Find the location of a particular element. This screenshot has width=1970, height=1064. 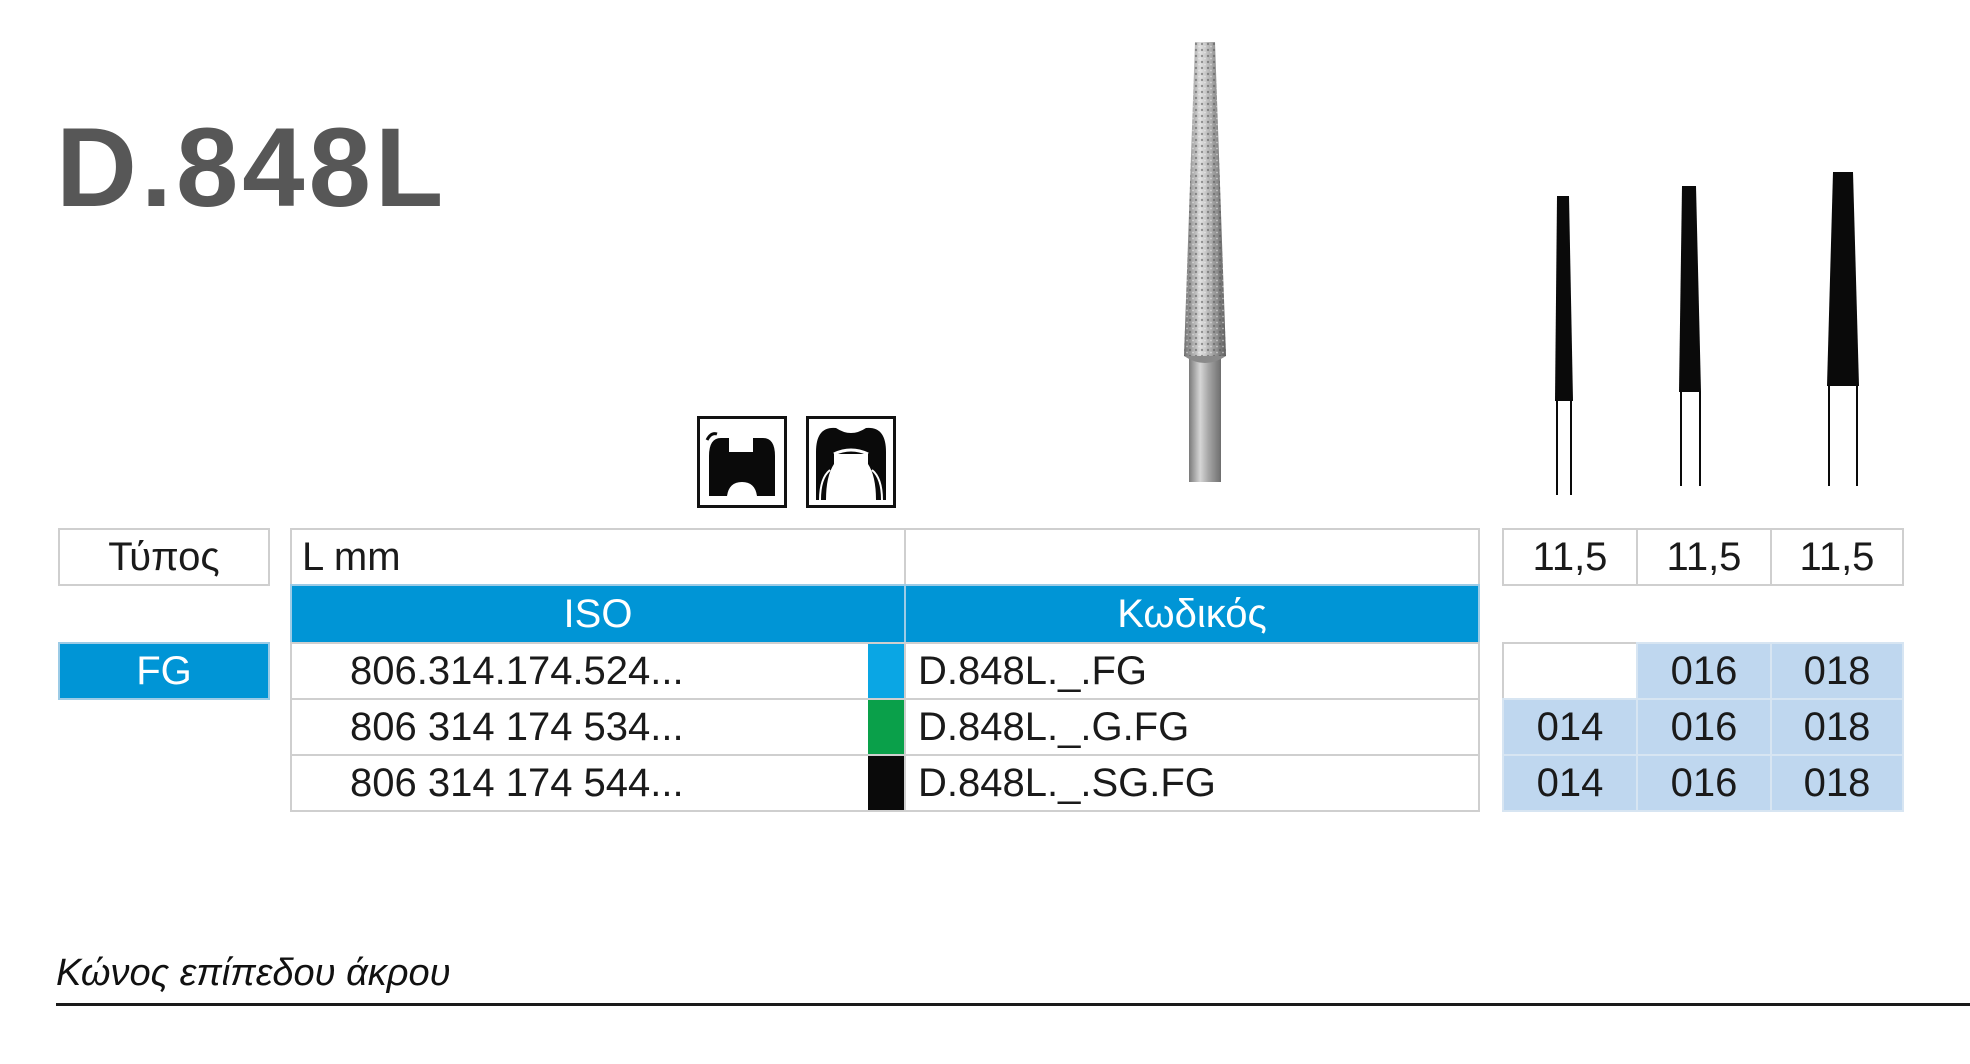

type-label: Τύπος is located at coordinates (164, 557).